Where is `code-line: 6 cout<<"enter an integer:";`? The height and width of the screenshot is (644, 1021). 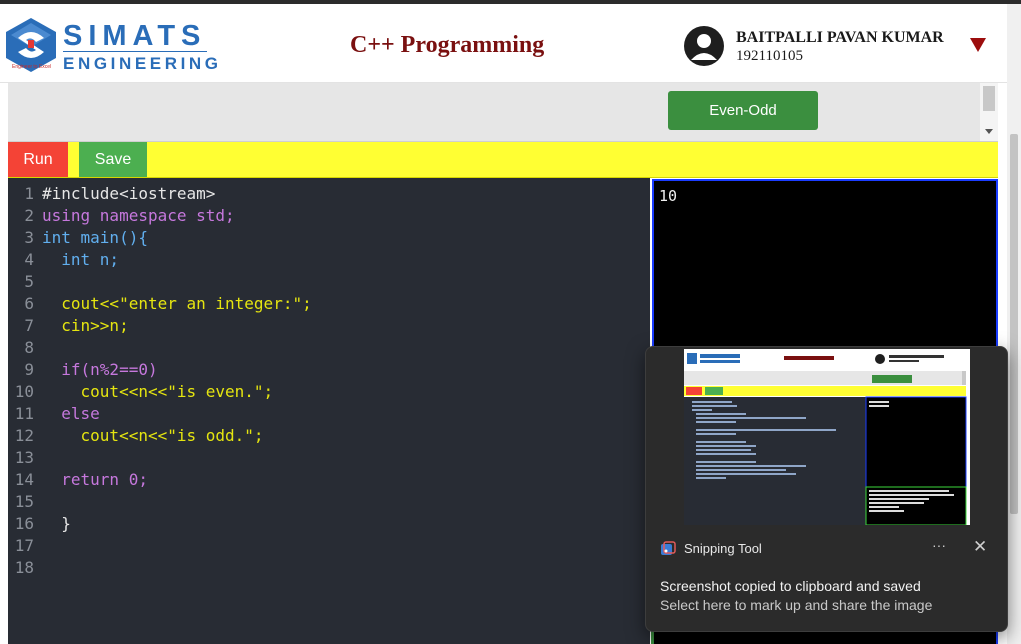 code-line: 6 cout<<"enter an integer:"; is located at coordinates (159, 304).